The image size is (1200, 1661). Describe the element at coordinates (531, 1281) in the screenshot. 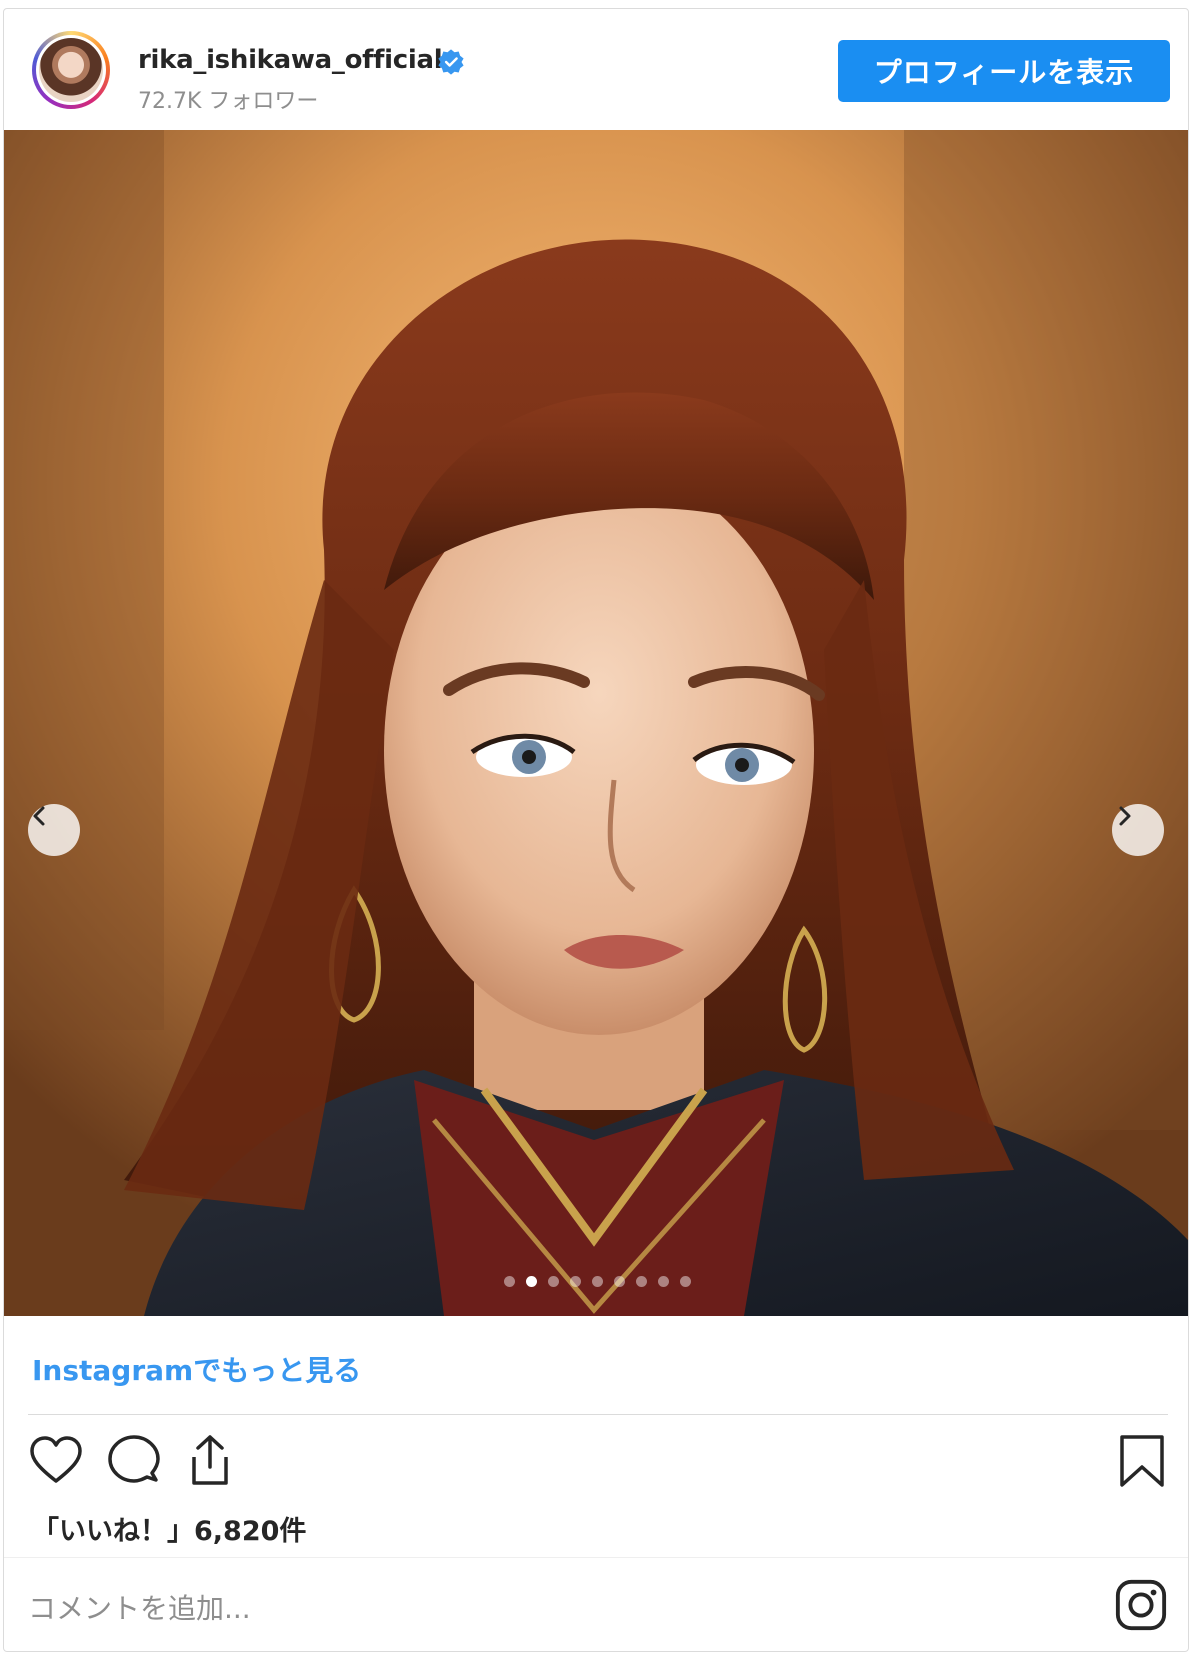

I see `carousel-dot-active` at that location.